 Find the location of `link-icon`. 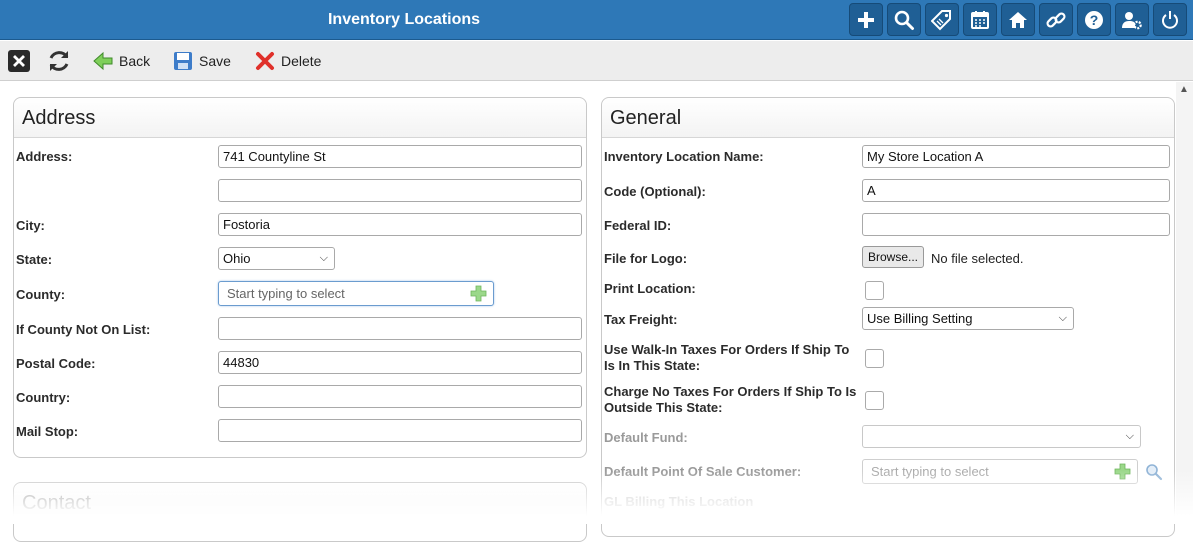

link-icon is located at coordinates (1056, 19).